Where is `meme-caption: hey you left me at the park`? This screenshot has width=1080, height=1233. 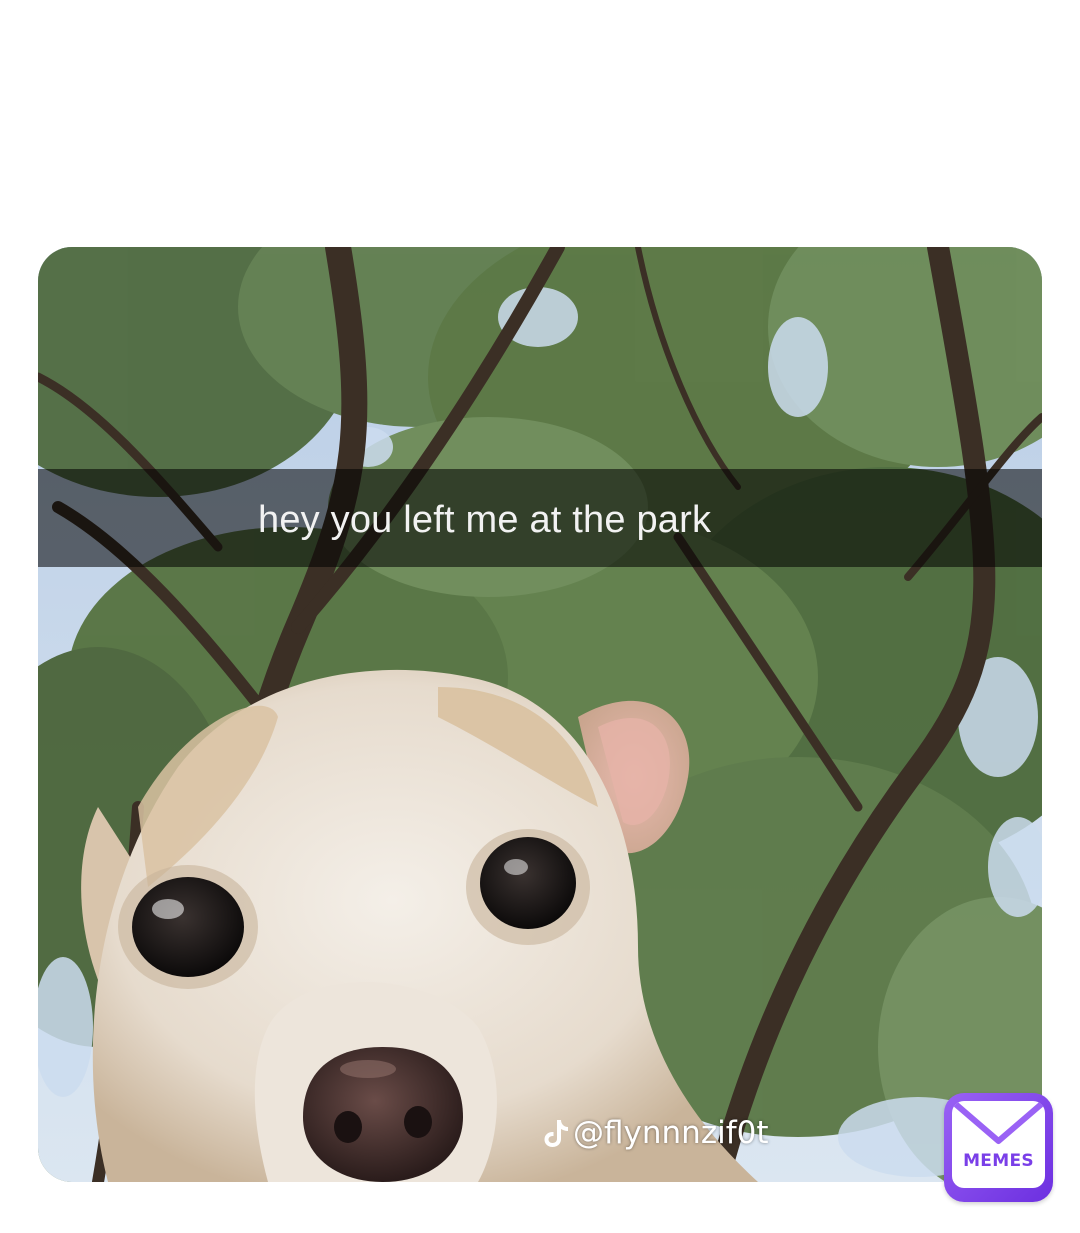 meme-caption: hey you left me at the park is located at coordinates (485, 520).